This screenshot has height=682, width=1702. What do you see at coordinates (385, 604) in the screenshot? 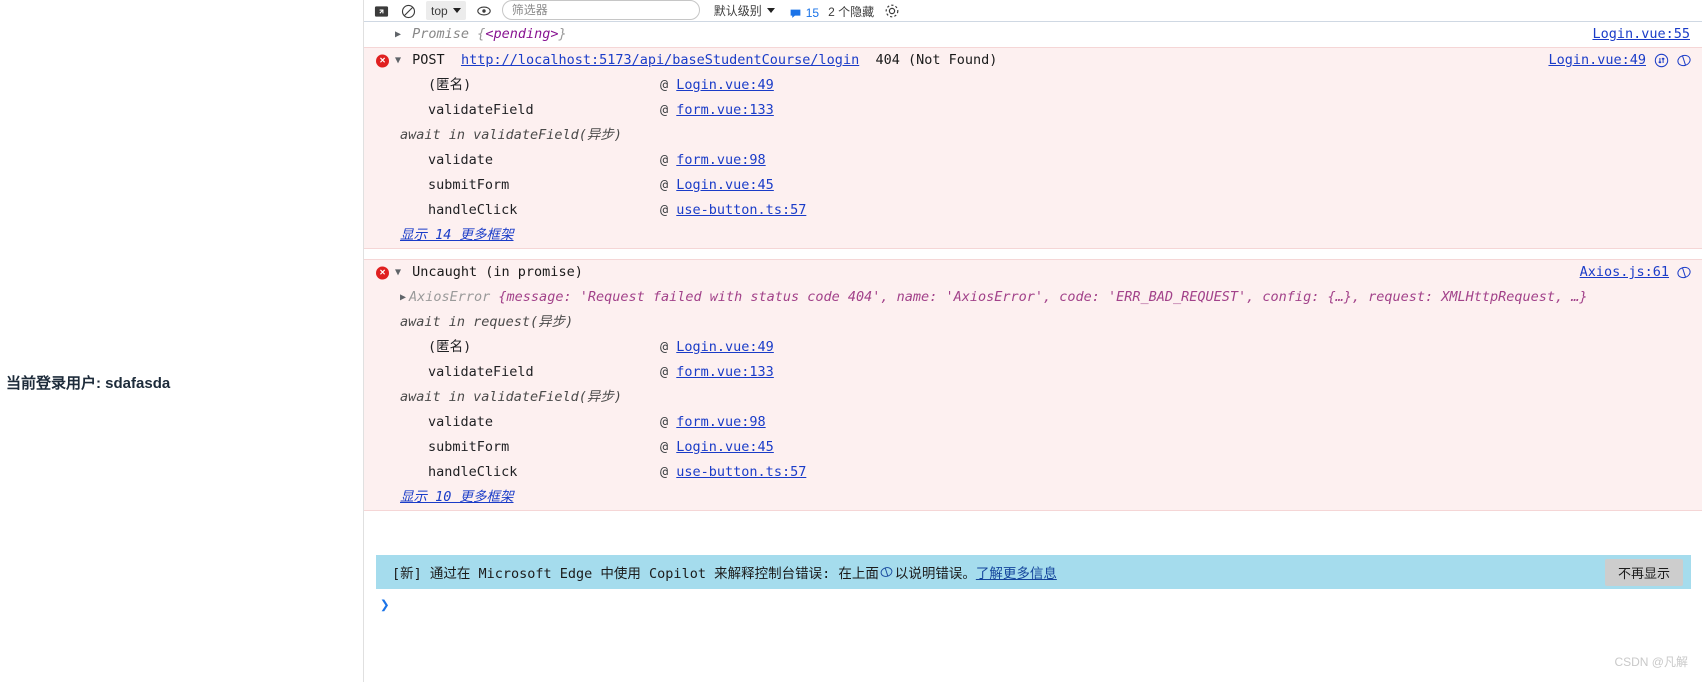
I see `prompt-chevron-icon: ❯` at bounding box center [385, 604].